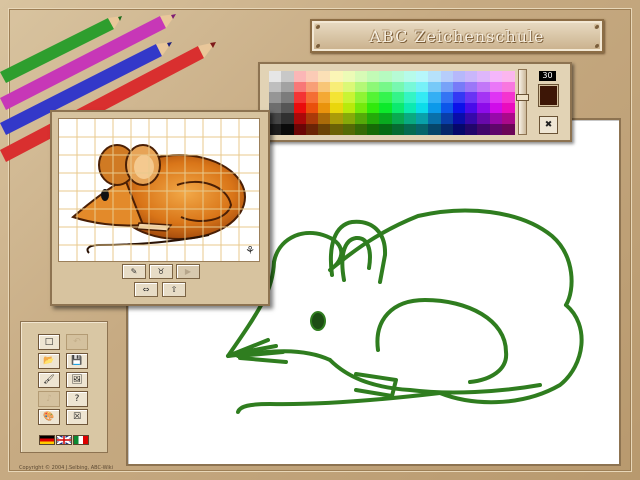 The width and height of the screenshot is (640, 480). What do you see at coordinates (49, 380) in the screenshot?
I see `brush-button: 🖌` at bounding box center [49, 380].